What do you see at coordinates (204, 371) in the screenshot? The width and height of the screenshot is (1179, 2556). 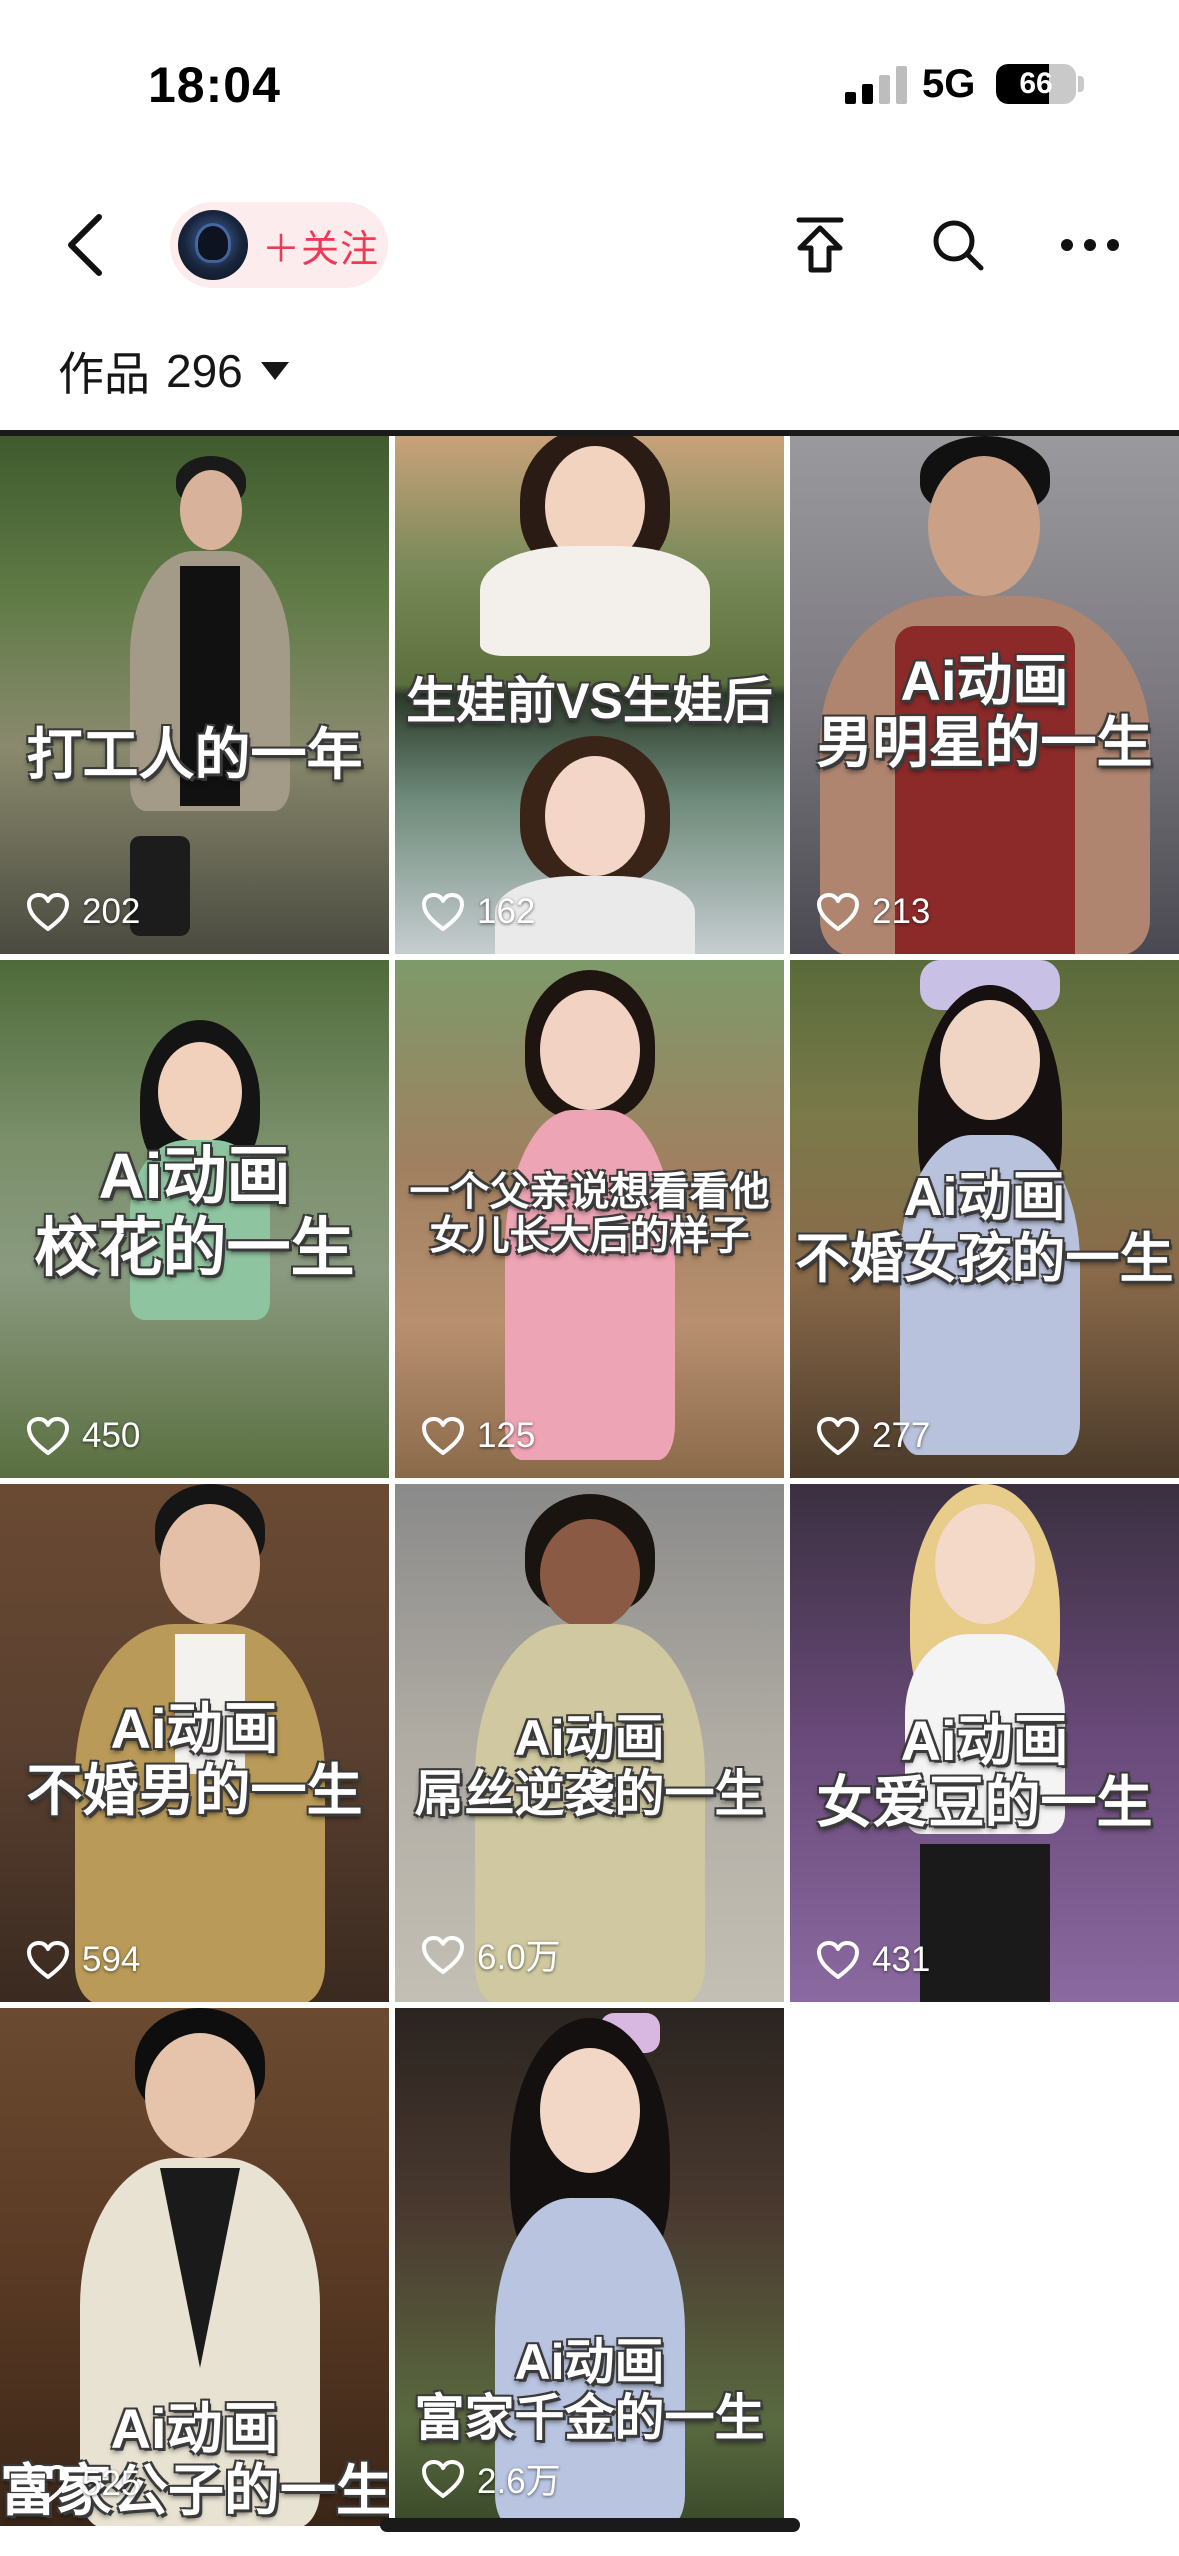 I see `works-count: 296` at bounding box center [204, 371].